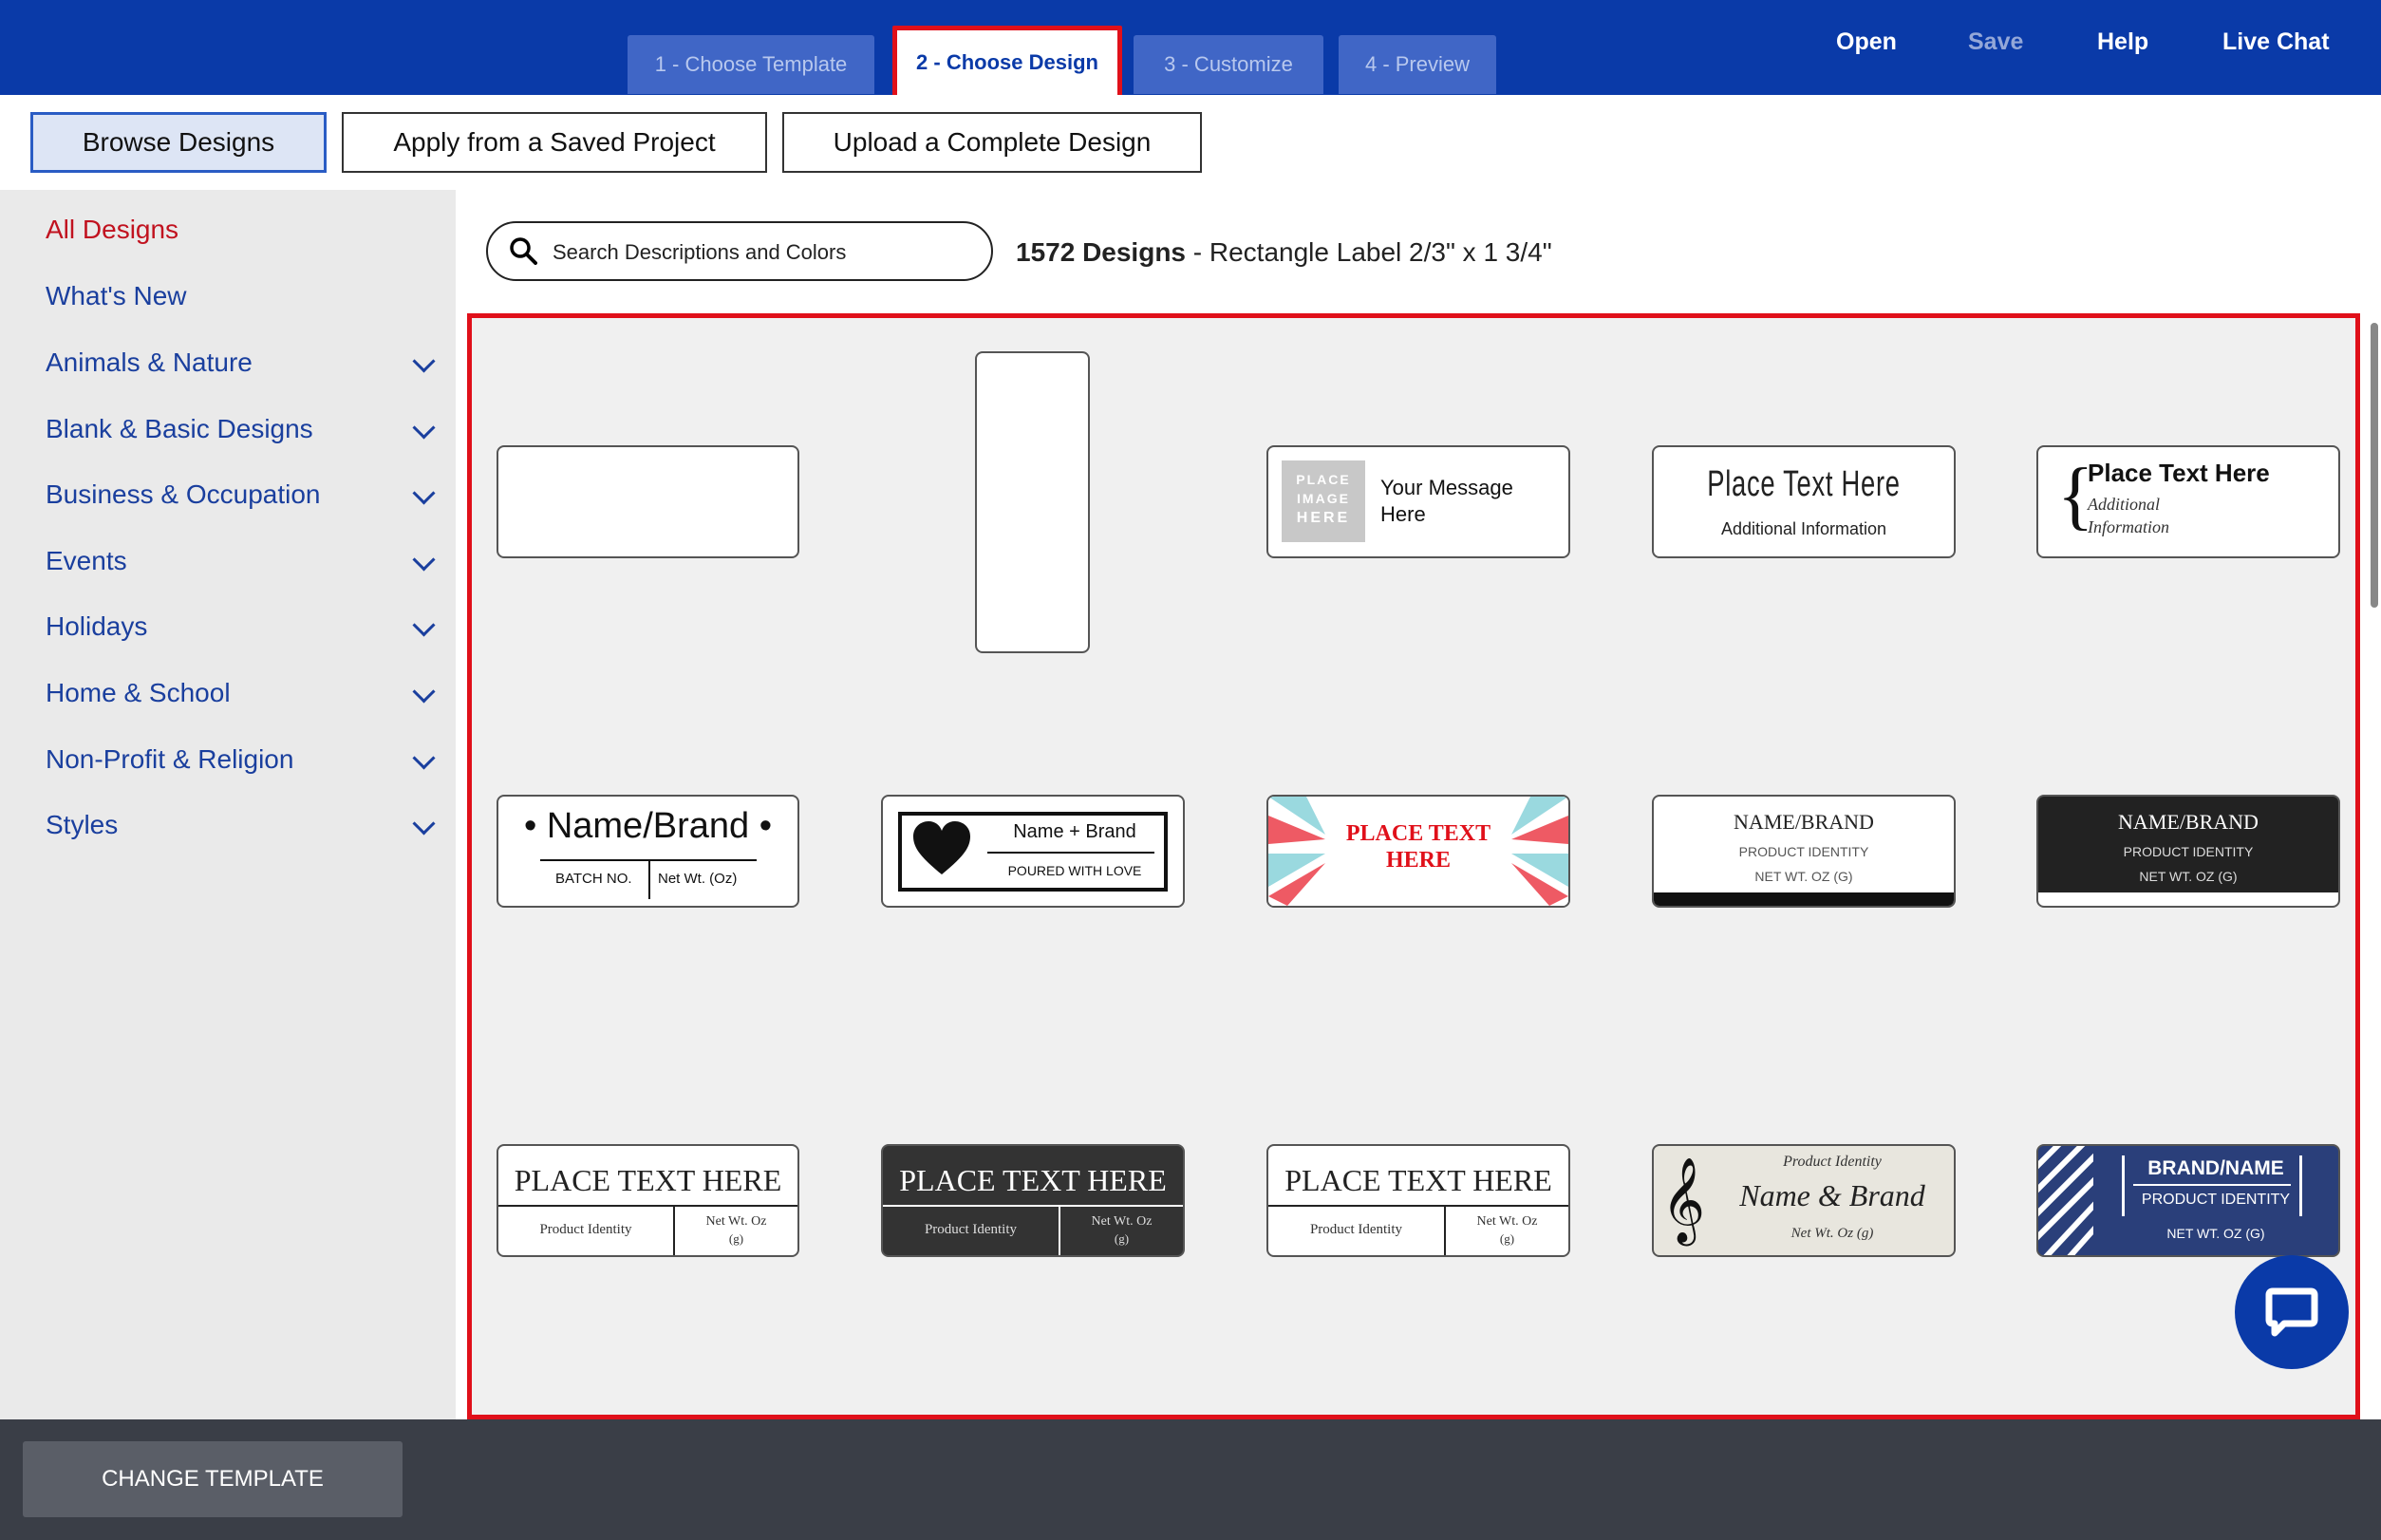 The width and height of the screenshot is (2381, 1540). What do you see at coordinates (1832, 1195) in the screenshot?
I see `label-title: Name & Brand` at bounding box center [1832, 1195].